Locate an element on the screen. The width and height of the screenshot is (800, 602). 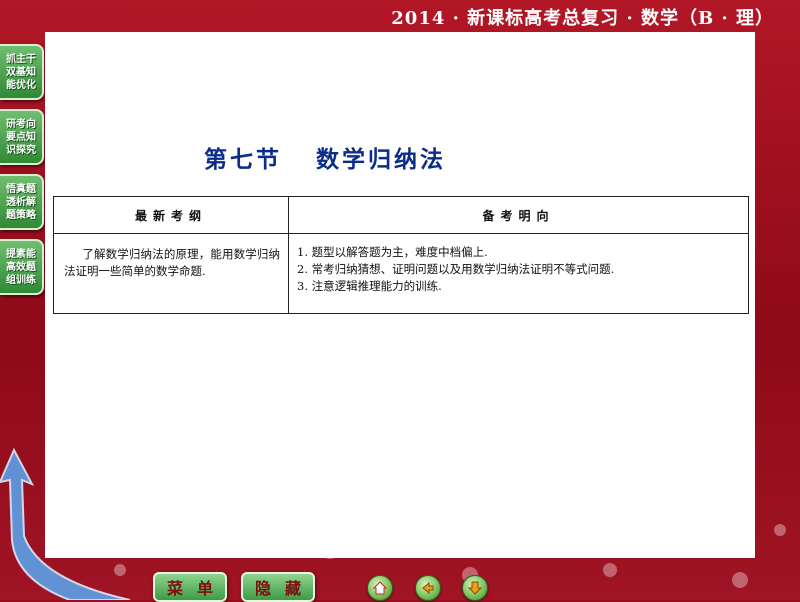
course-title: 2014 · 新课标高考总复习 · 数学（B · 理） is located at coordinates (582, 18).